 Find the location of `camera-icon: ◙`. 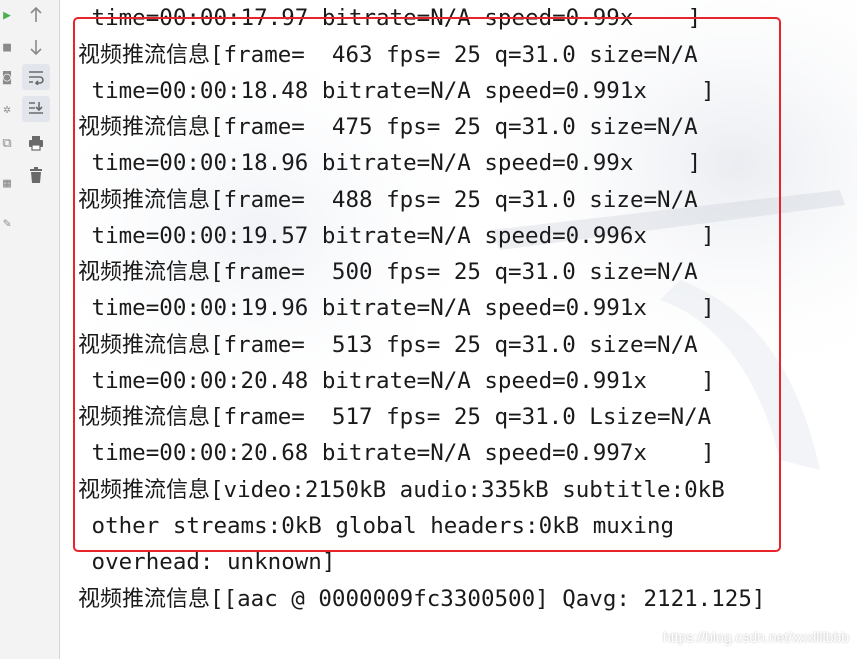

camera-icon: ◙ is located at coordinates (7, 77).